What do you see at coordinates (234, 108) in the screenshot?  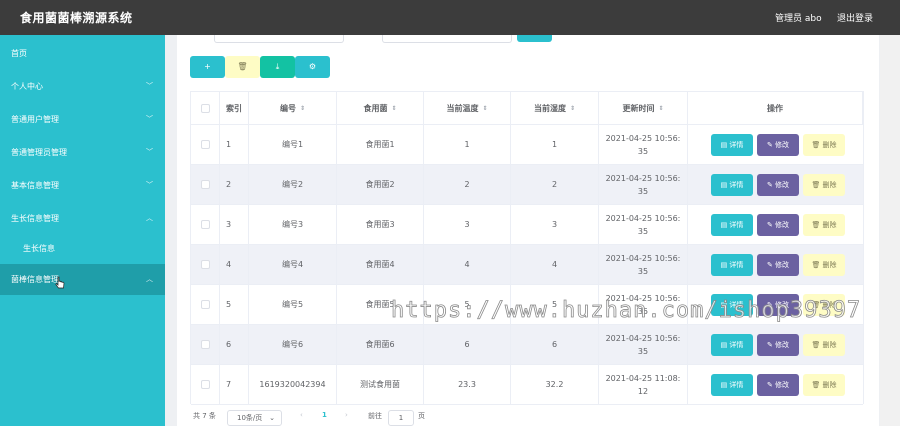 I see `header-index: 索引` at bounding box center [234, 108].